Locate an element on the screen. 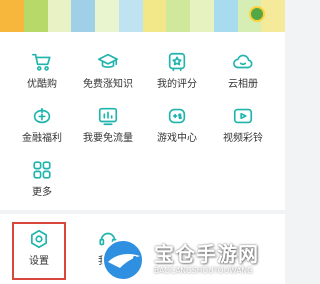 This screenshot has width=320, height=284. grid-item-label: 视频彩铃 is located at coordinates (243, 138).